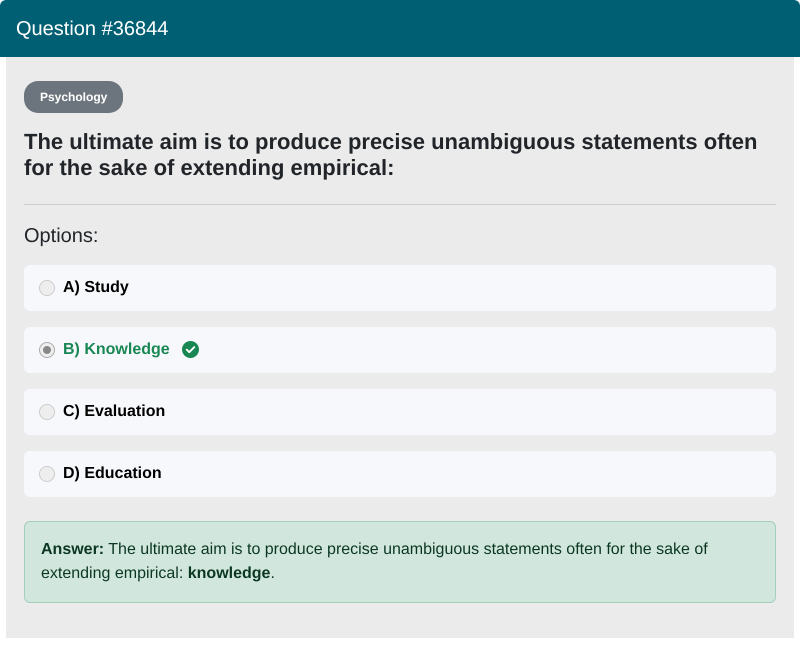  Describe the element at coordinates (96, 288) in the screenshot. I see `option-label: A) Study` at that location.